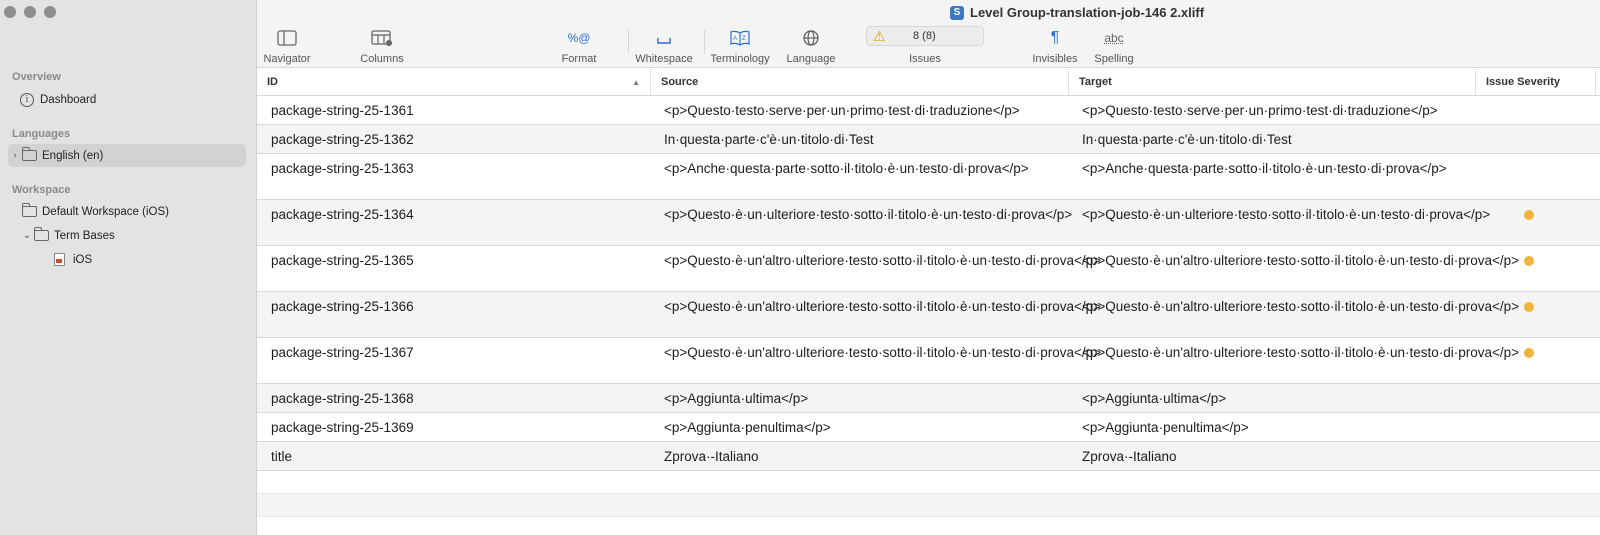  What do you see at coordinates (141, 235) in the screenshot?
I see `sidebar-item-term-bases: ⌄ Term Bases` at bounding box center [141, 235].